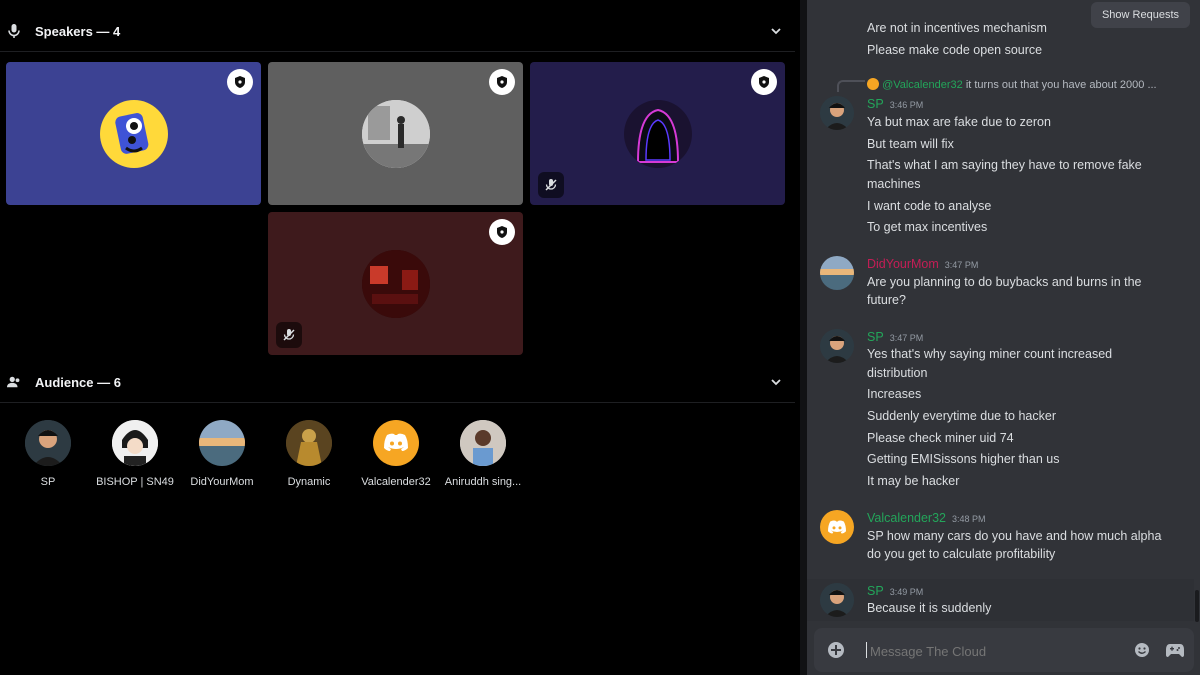  What do you see at coordinates (929, 206) in the screenshot?
I see `message-text: I want code to analyse` at bounding box center [929, 206].